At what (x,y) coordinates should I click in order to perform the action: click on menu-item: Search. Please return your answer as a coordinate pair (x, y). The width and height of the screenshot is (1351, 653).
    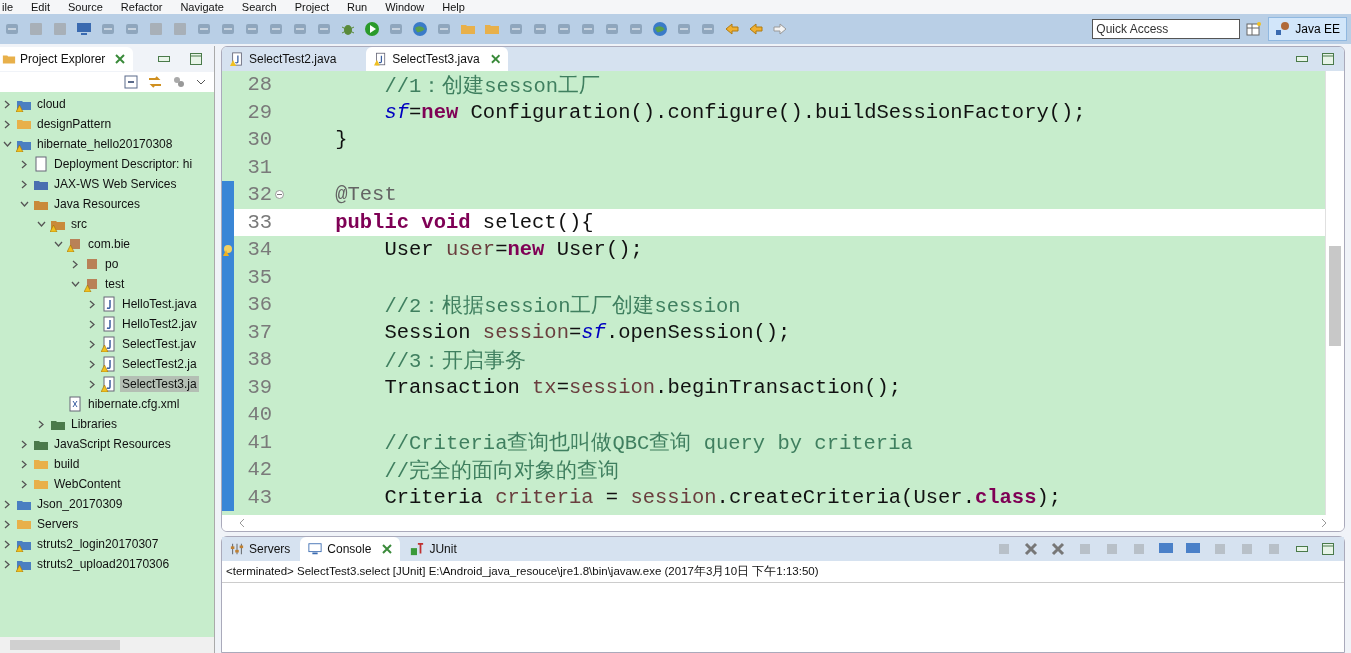
    Looking at the image, I should click on (259, 7).